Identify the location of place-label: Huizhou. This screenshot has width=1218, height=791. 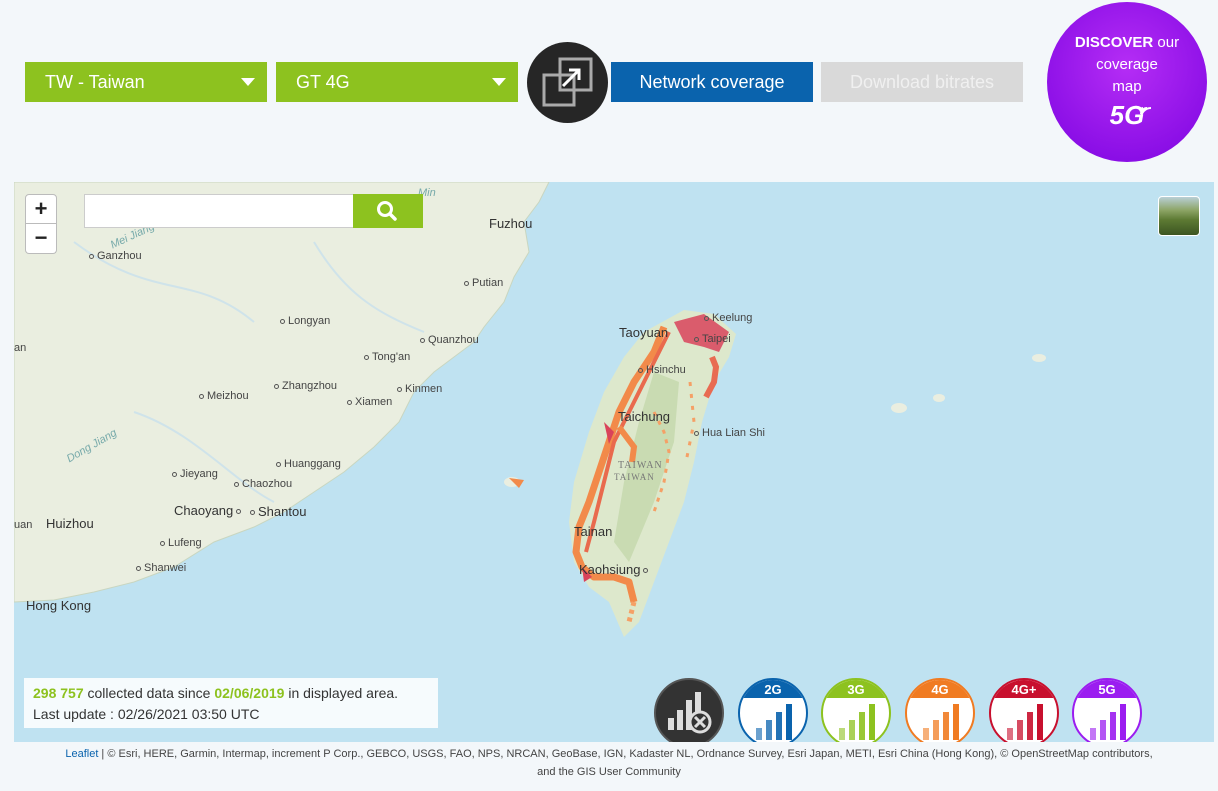
(70, 523).